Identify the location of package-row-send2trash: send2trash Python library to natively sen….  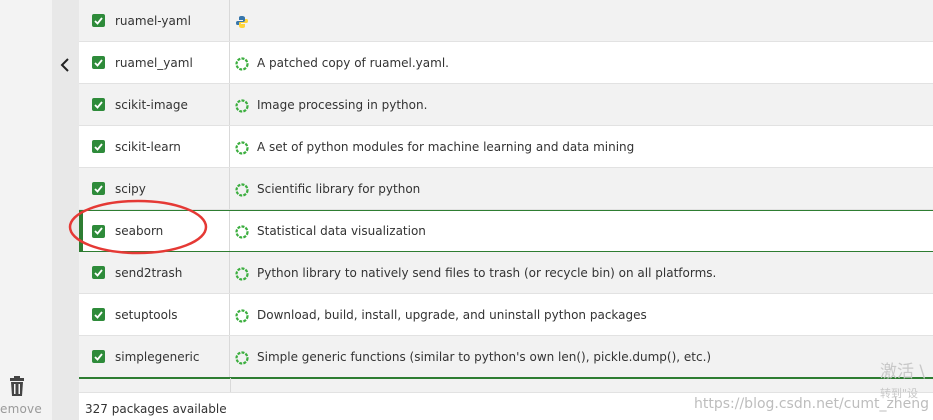
(506, 273).